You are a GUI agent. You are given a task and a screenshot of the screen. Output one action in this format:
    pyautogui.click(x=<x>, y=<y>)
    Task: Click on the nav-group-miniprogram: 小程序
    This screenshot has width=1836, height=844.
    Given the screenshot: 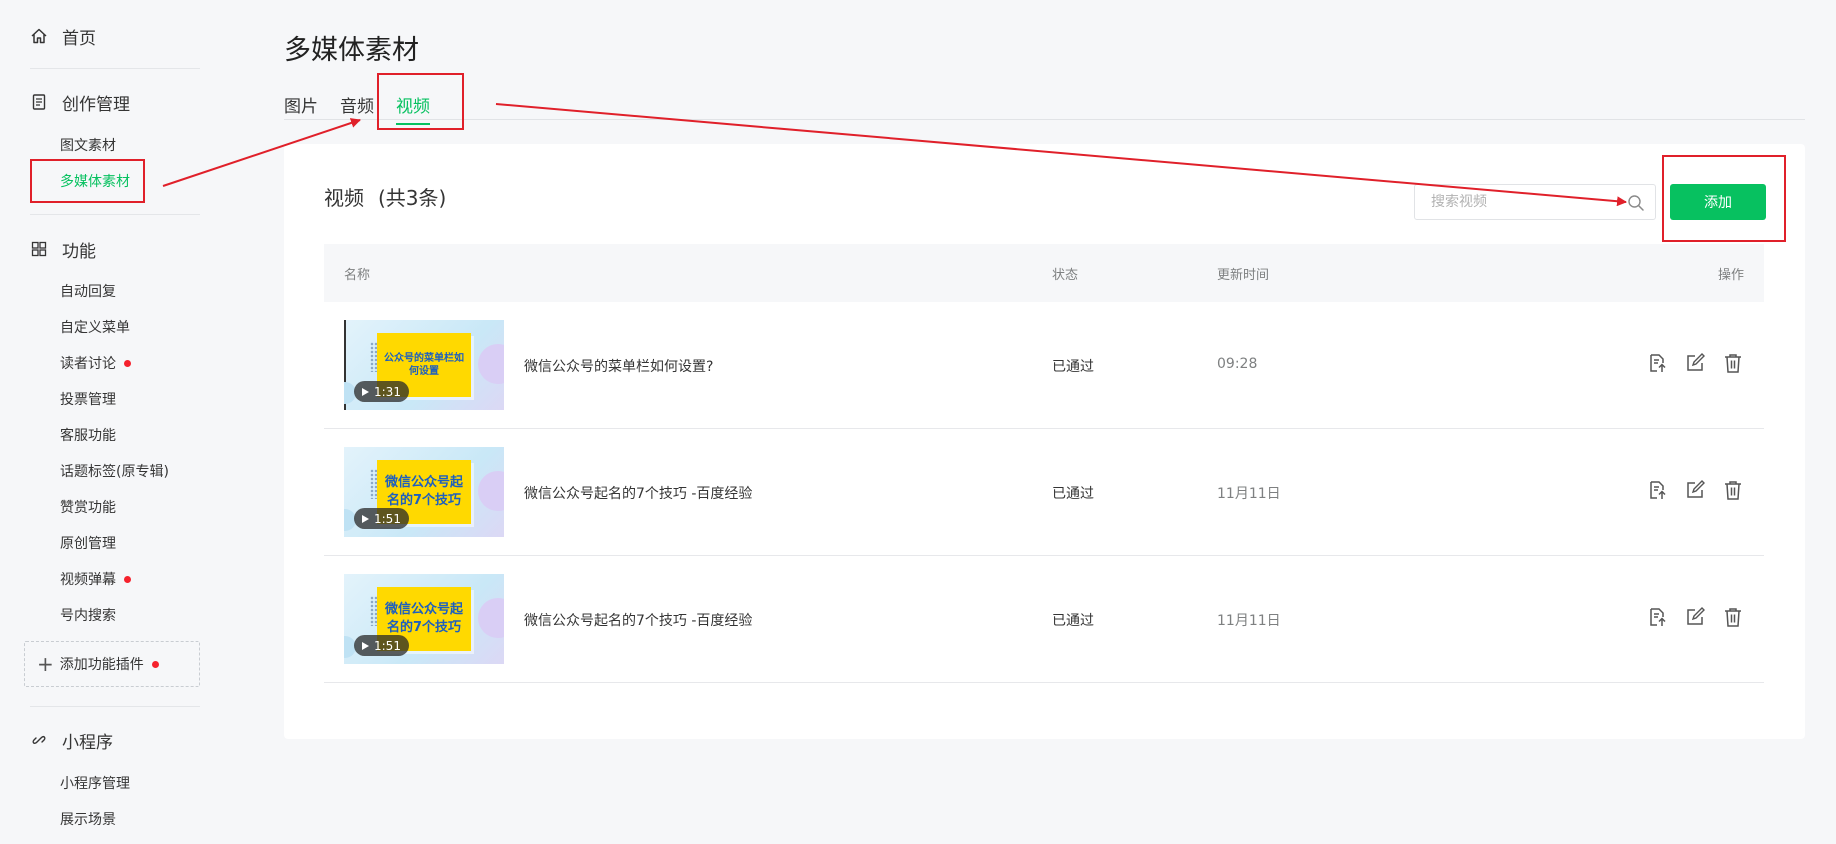 What is the action you would take?
    pyautogui.click(x=71, y=740)
    